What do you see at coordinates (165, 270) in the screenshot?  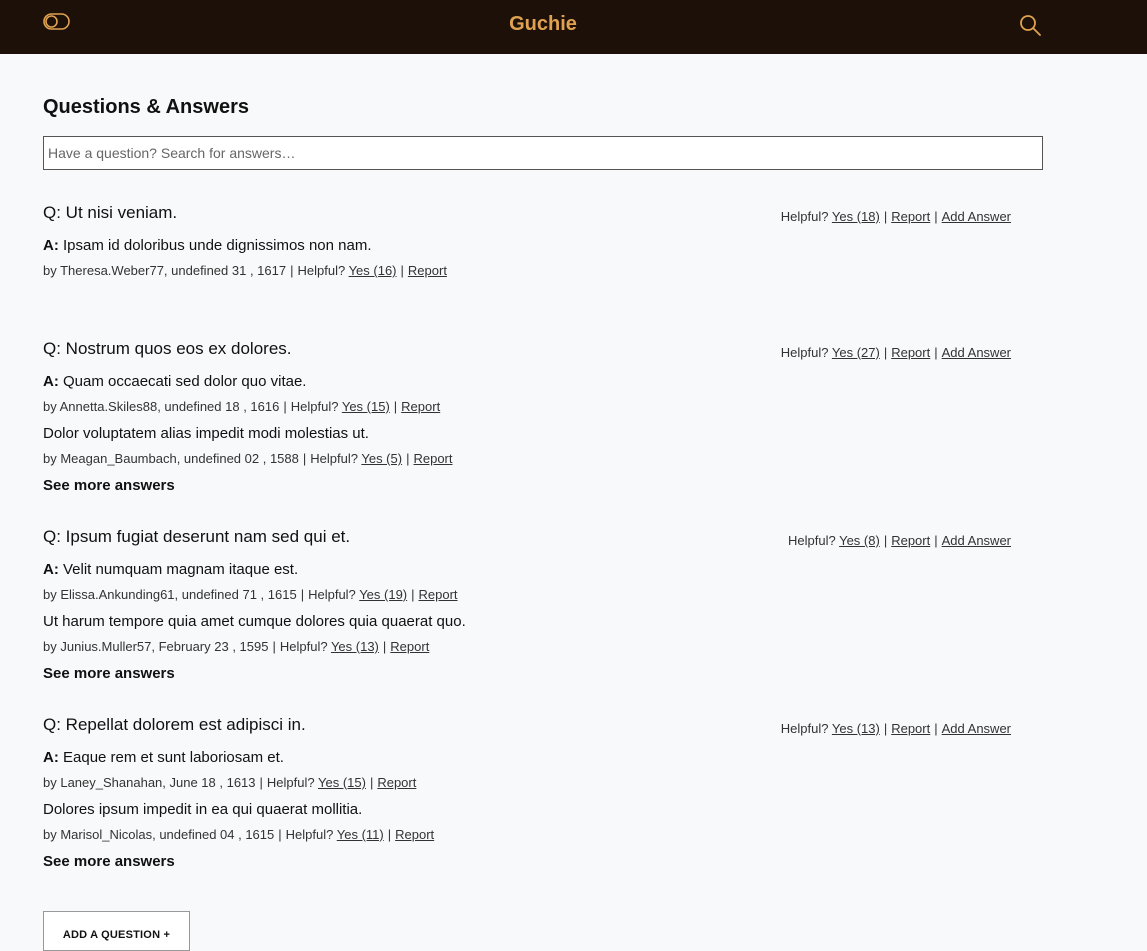 I see `answer-author: by Theresa.Weber77, undefined 31 , 1617` at bounding box center [165, 270].